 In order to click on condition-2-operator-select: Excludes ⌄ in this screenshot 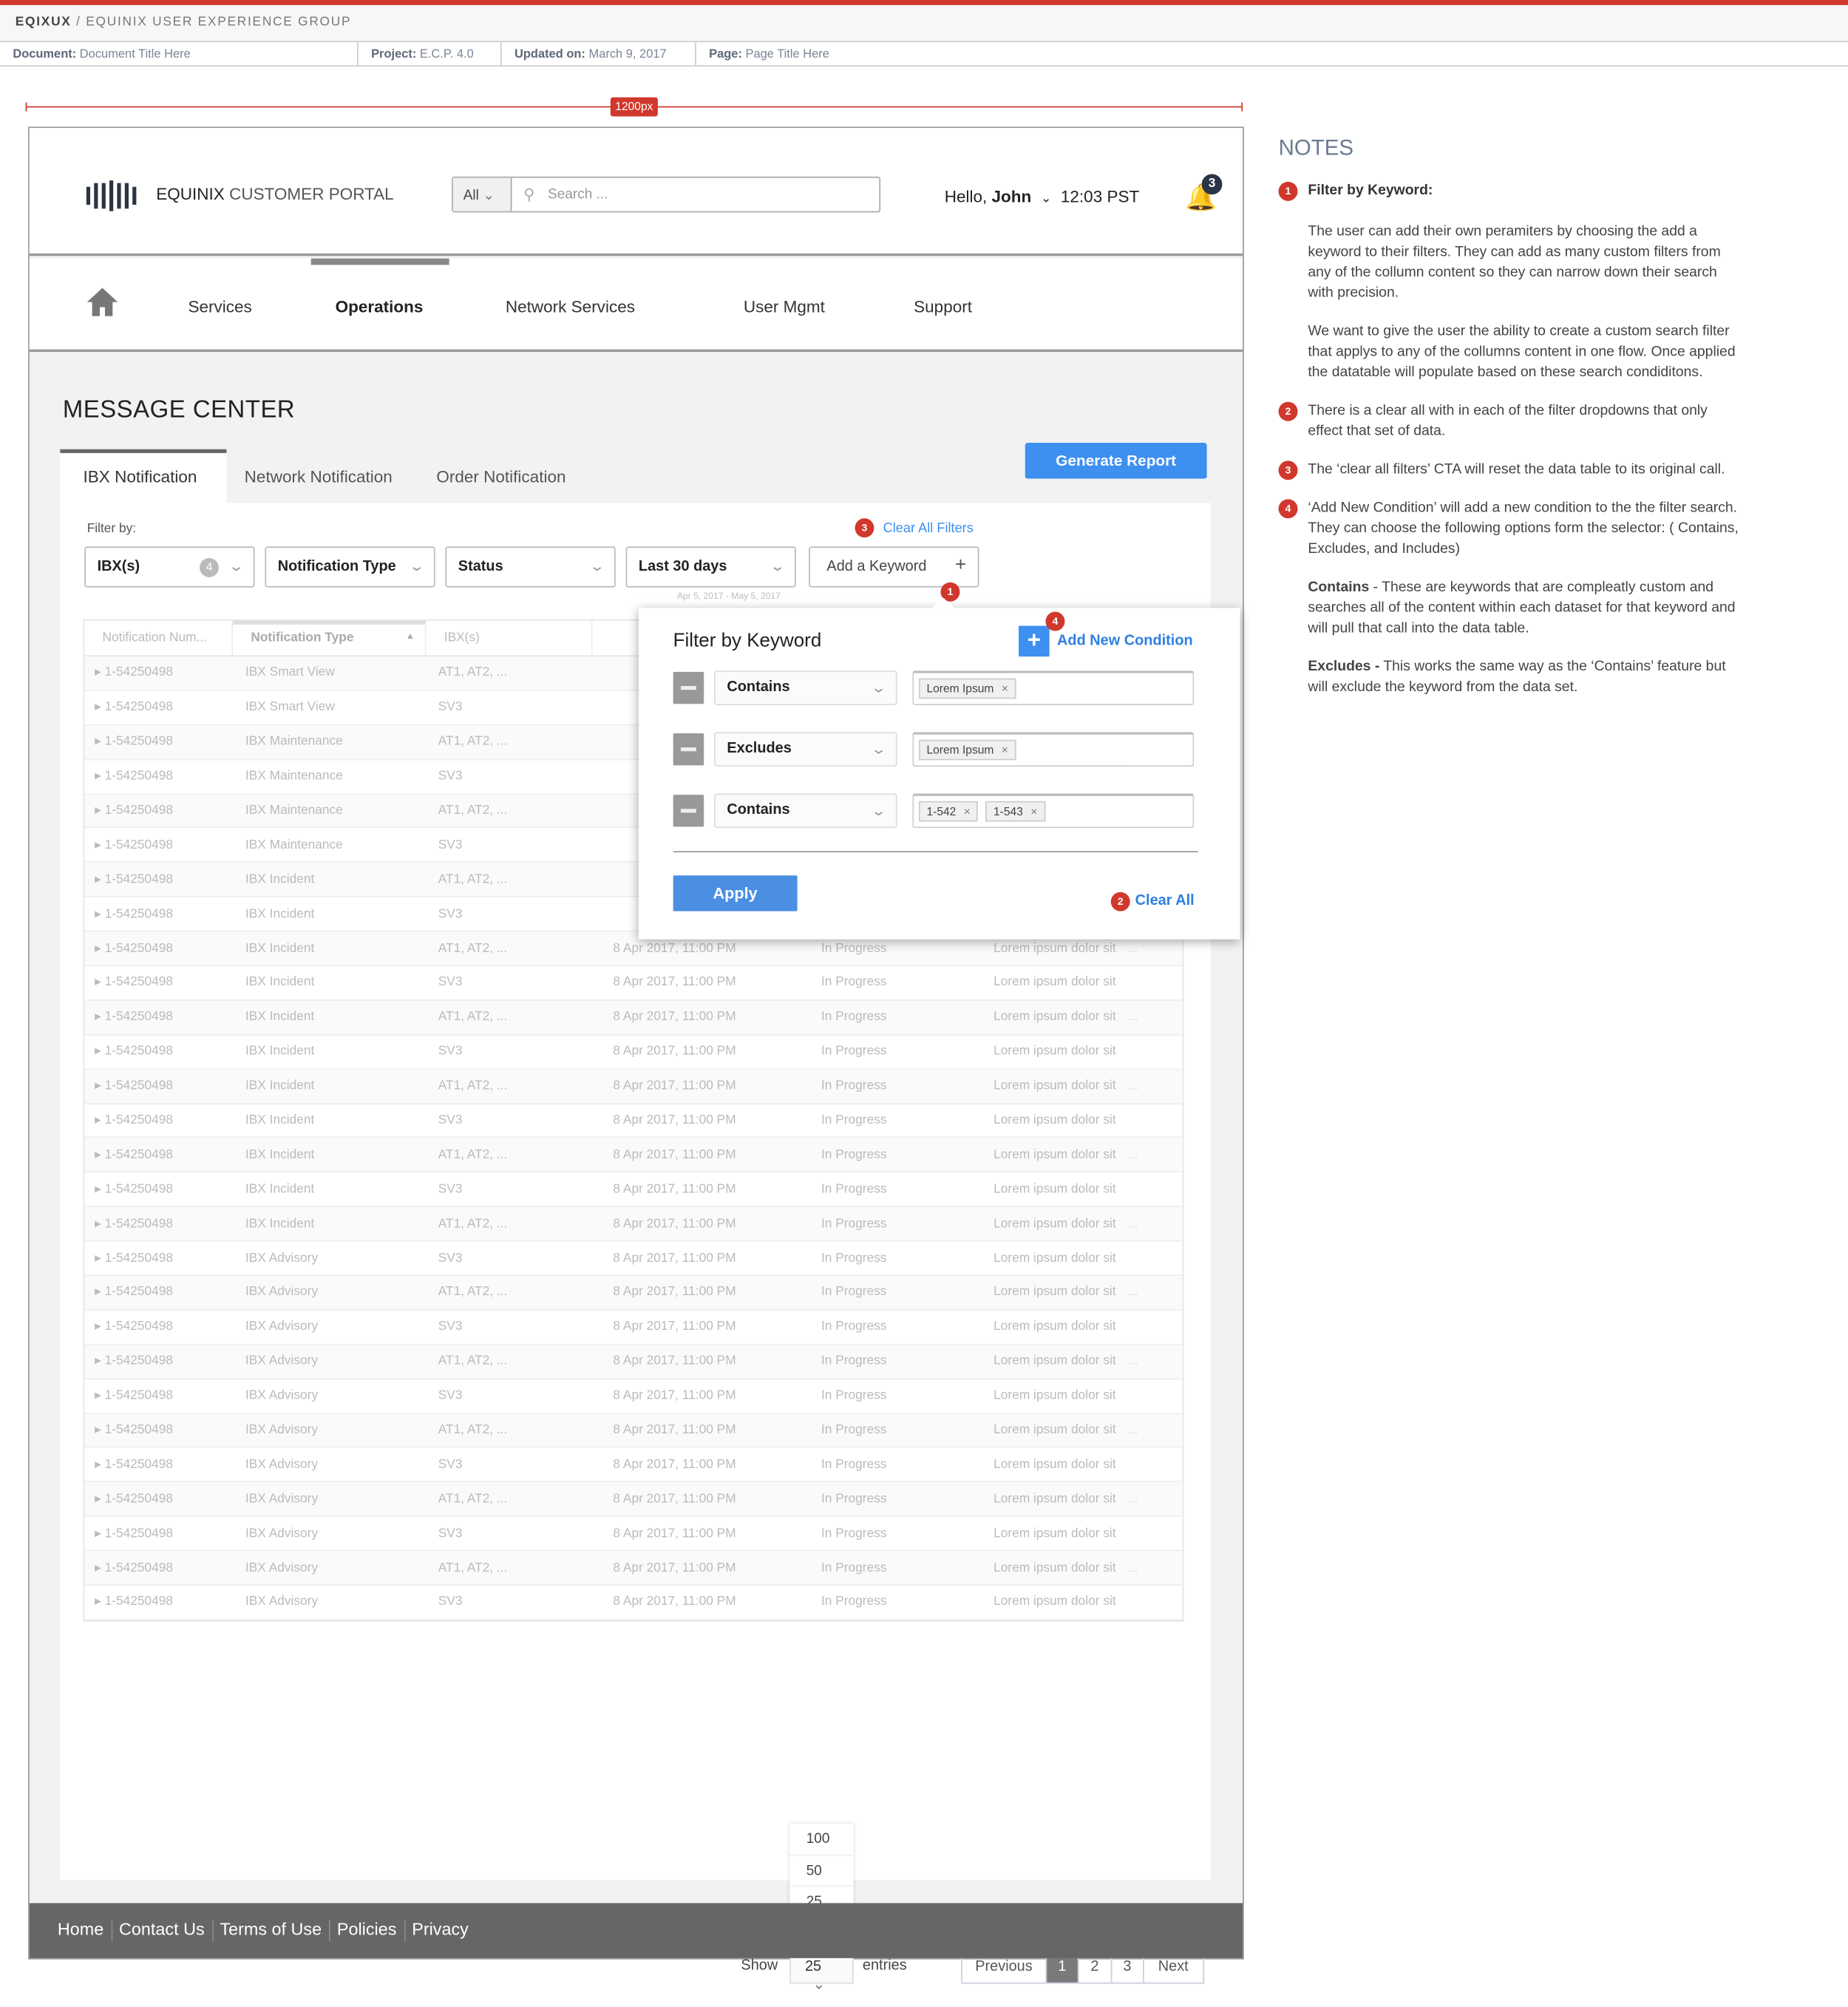, I will do `click(805, 749)`.